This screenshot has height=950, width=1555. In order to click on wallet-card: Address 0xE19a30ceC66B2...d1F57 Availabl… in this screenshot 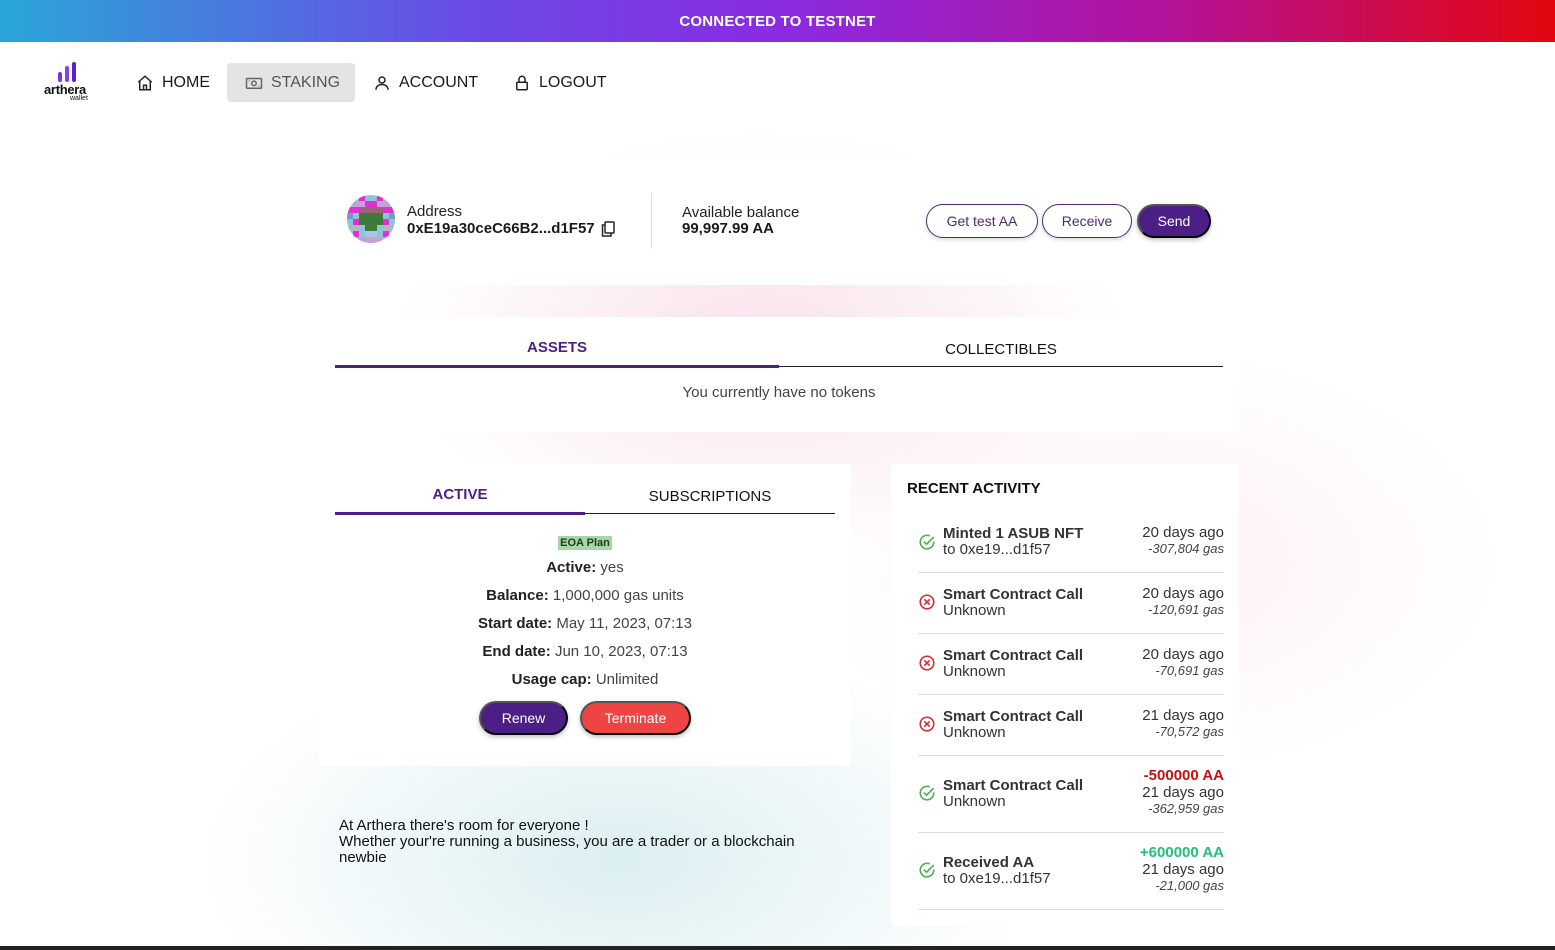, I will do `click(779, 221)`.